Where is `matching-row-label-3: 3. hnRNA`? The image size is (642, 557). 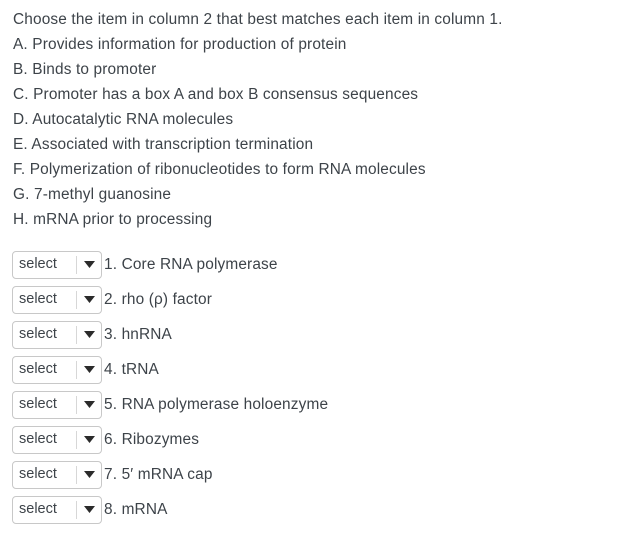
matching-row-label-3: 3. hnRNA is located at coordinates (138, 334).